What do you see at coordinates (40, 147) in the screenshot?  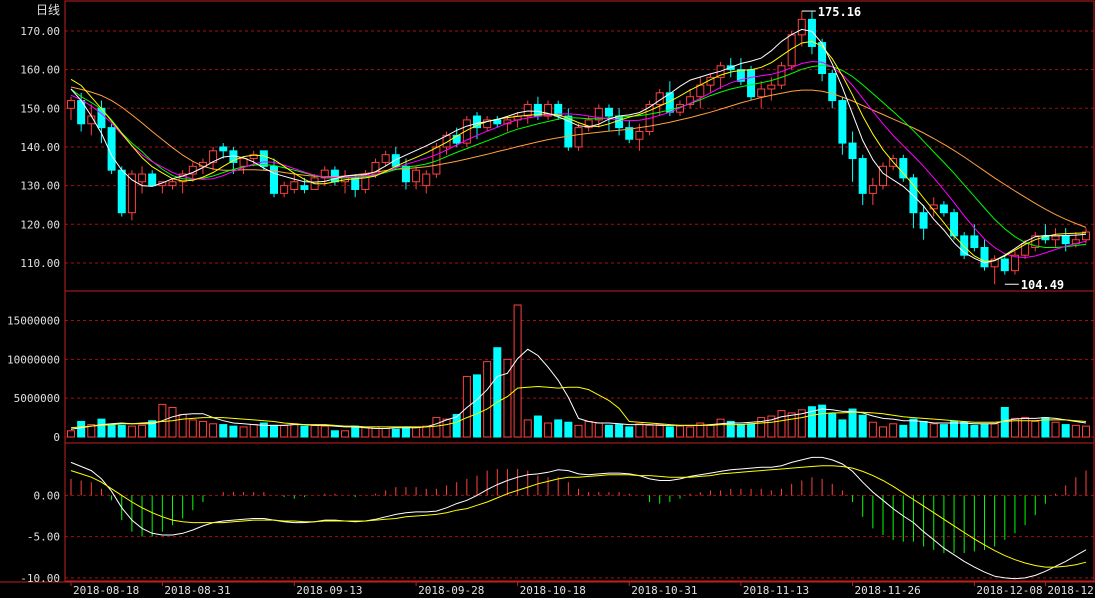 I see `price-tick-label: 140.00` at bounding box center [40, 147].